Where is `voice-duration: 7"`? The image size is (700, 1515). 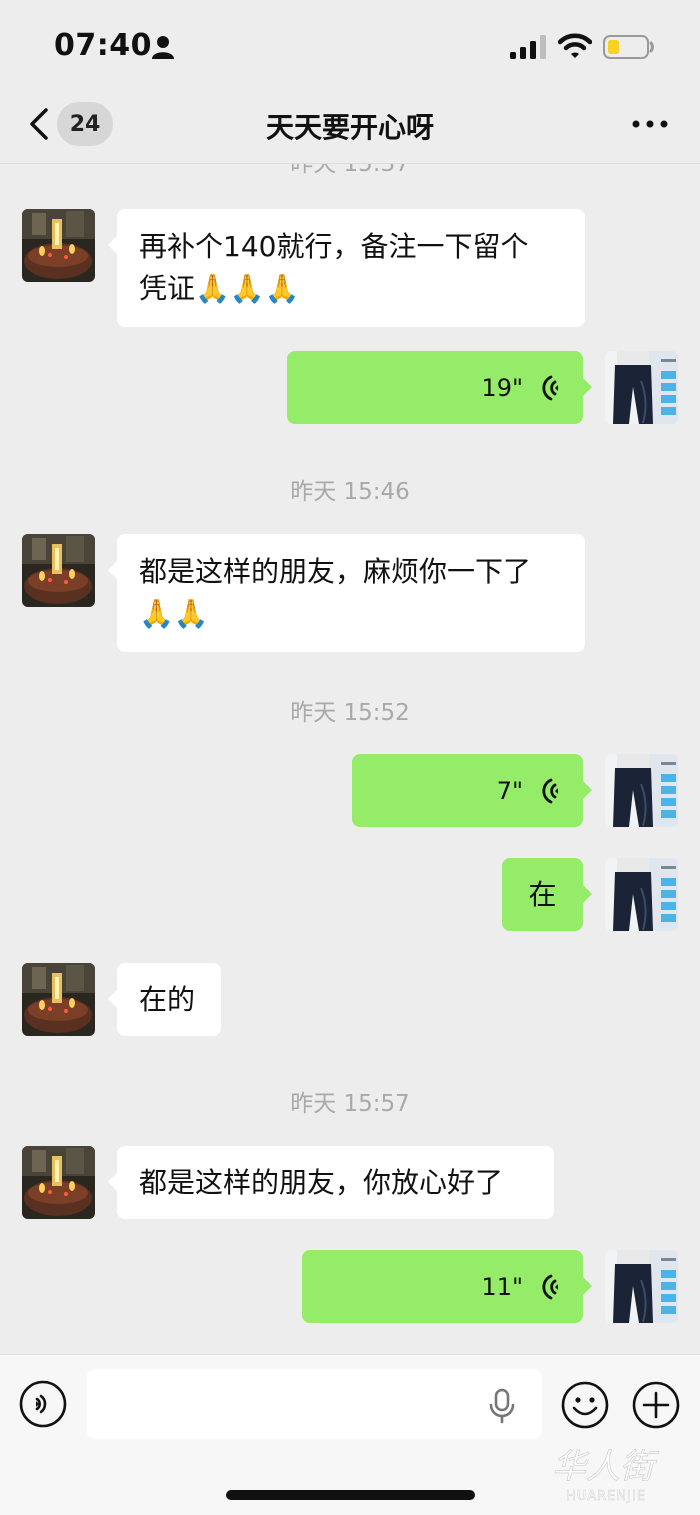 voice-duration: 7" is located at coordinates (509, 790).